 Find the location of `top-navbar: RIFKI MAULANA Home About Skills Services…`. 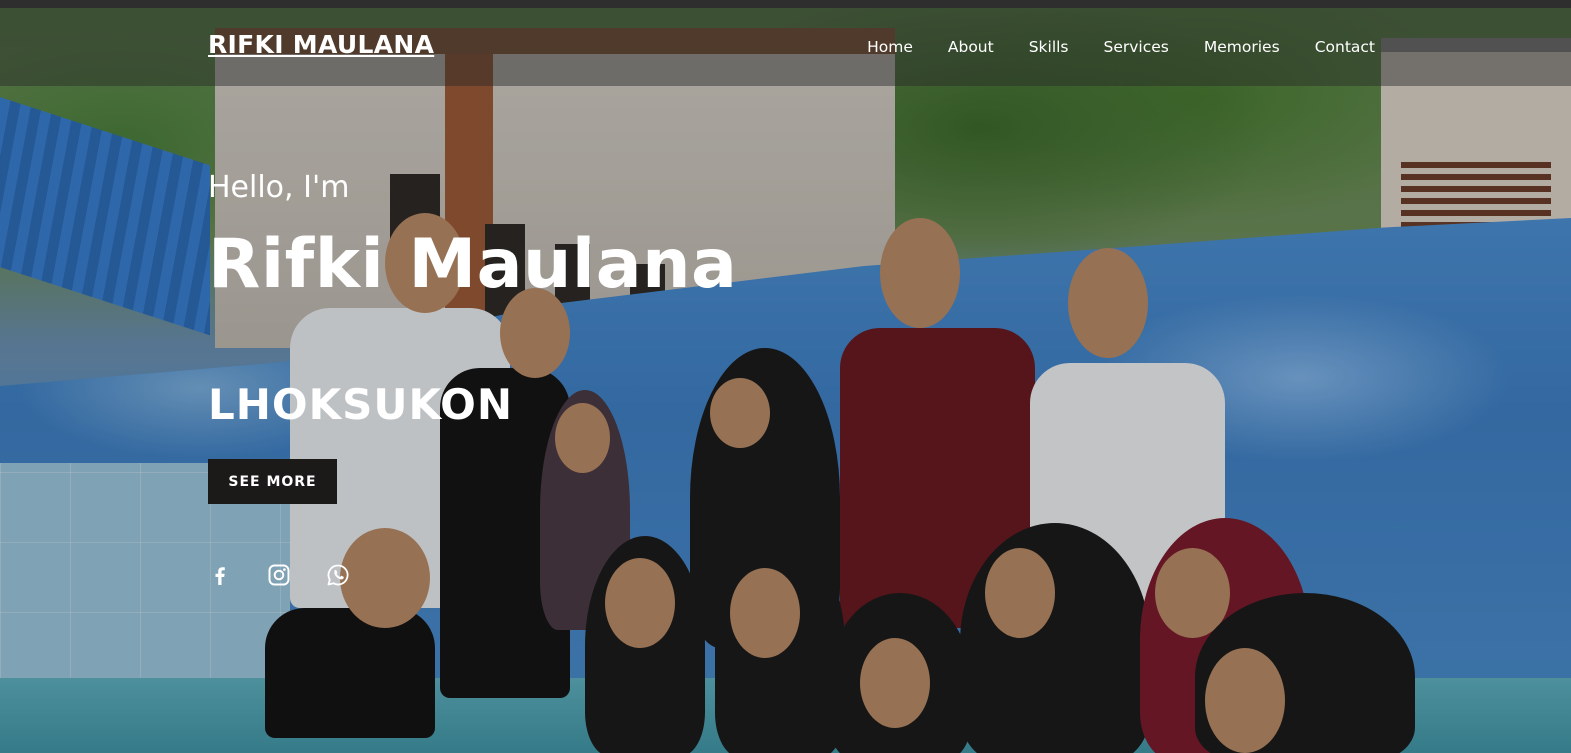

top-navbar: RIFKI MAULANA Home About Skills Services… is located at coordinates (785, 47).